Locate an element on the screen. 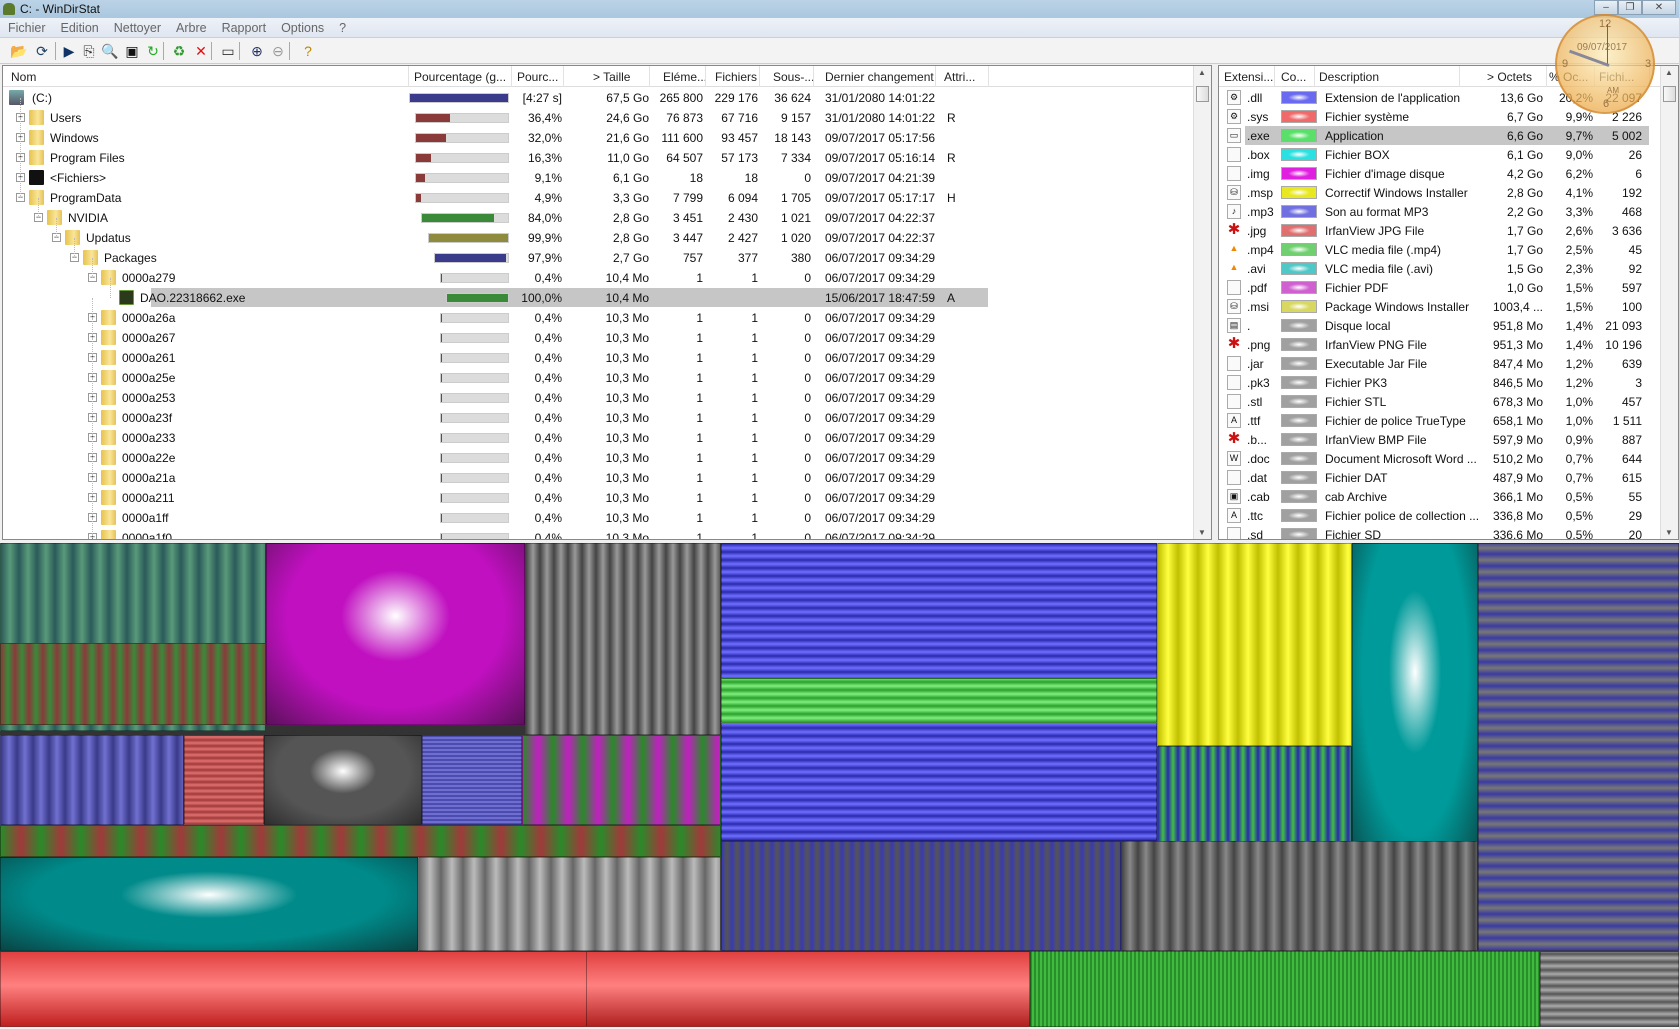 Image resolution: width=1679 pixels, height=1029 pixels. close-button: ✕ is located at coordinates (1659, 7).